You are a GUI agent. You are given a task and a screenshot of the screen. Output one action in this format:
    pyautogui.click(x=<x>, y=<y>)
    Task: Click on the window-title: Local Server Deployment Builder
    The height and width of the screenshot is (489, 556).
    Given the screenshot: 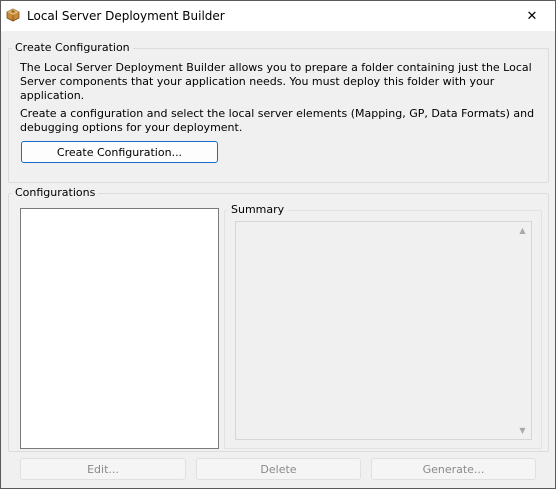 What is the action you would take?
    pyautogui.click(x=126, y=16)
    